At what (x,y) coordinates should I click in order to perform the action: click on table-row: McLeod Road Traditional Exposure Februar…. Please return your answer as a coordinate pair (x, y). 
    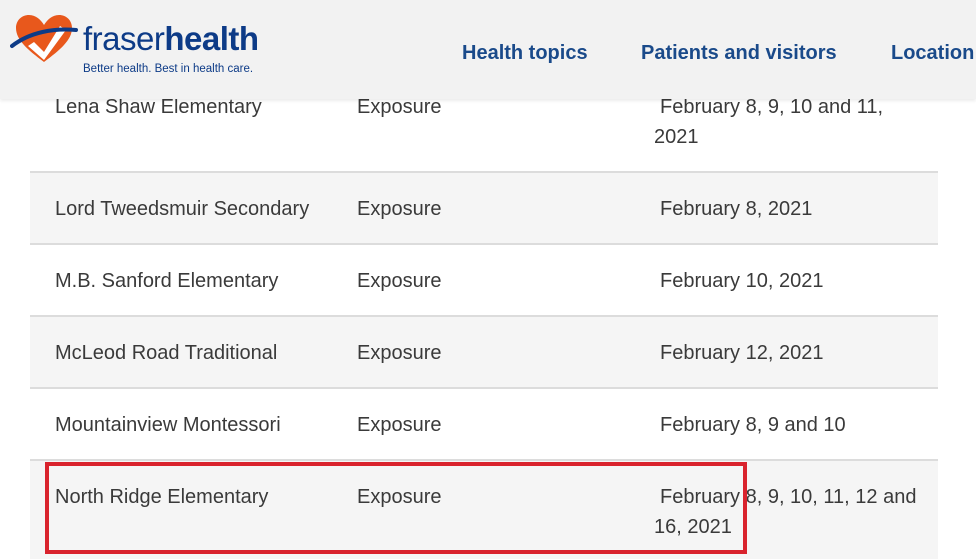
    Looking at the image, I should click on (484, 353).